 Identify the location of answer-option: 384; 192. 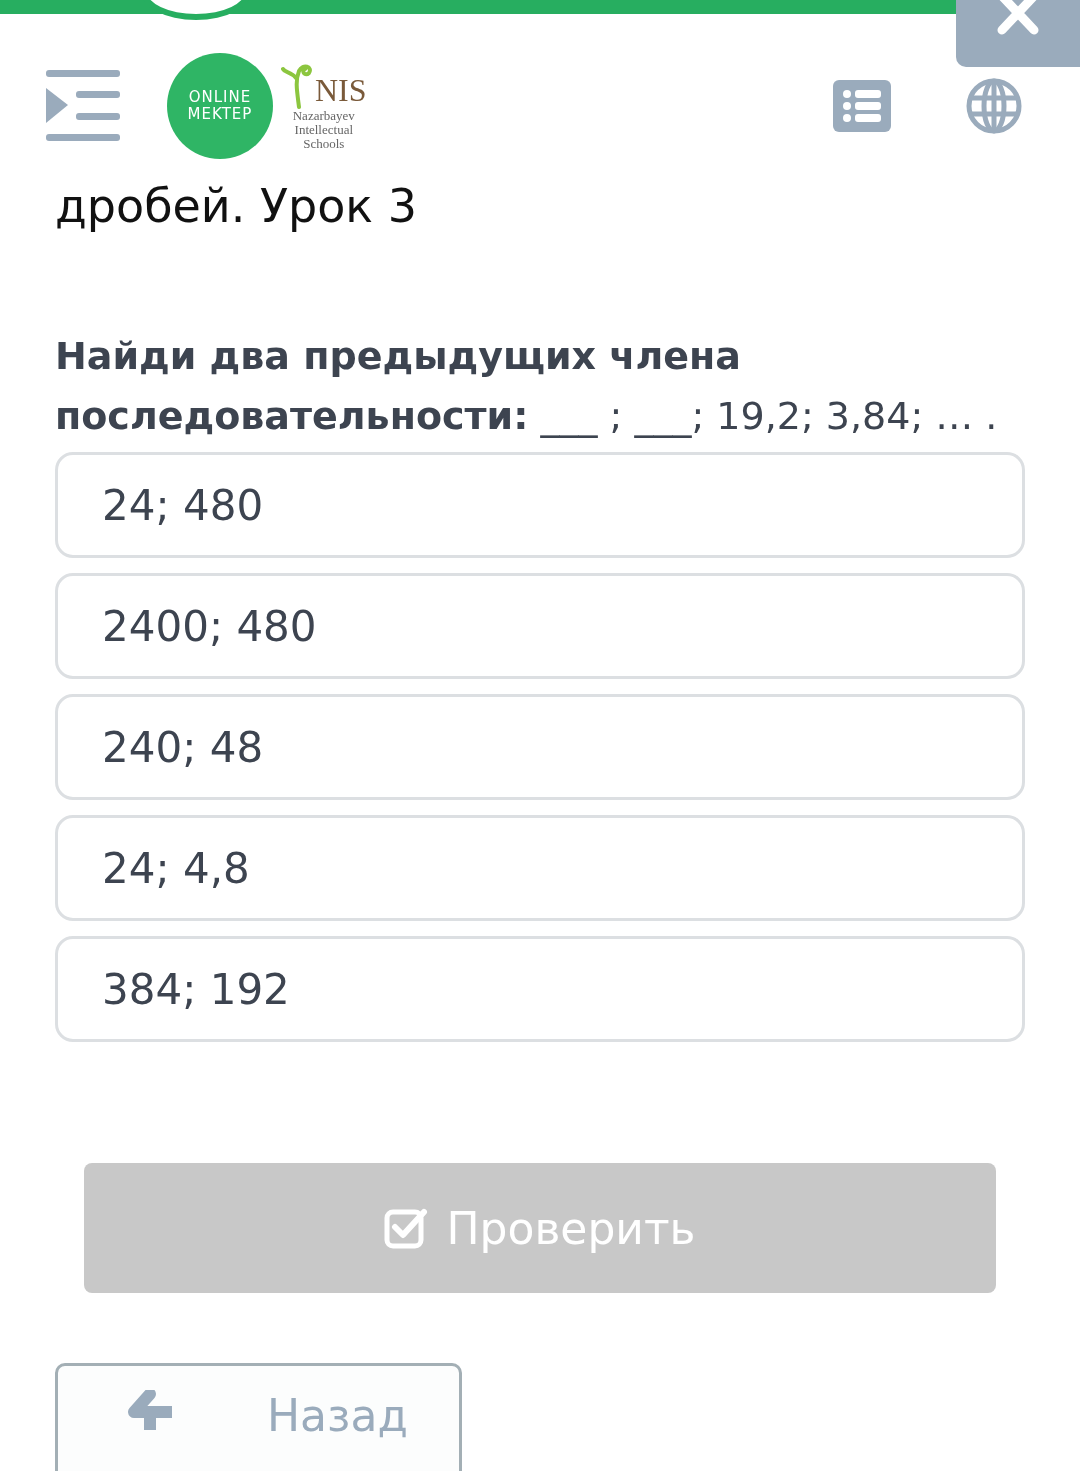
(540, 989).